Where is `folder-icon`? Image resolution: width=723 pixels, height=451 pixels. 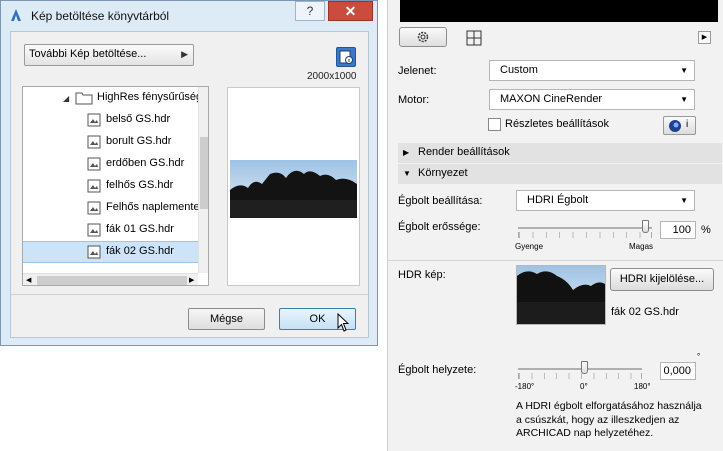 folder-icon is located at coordinates (84, 98).